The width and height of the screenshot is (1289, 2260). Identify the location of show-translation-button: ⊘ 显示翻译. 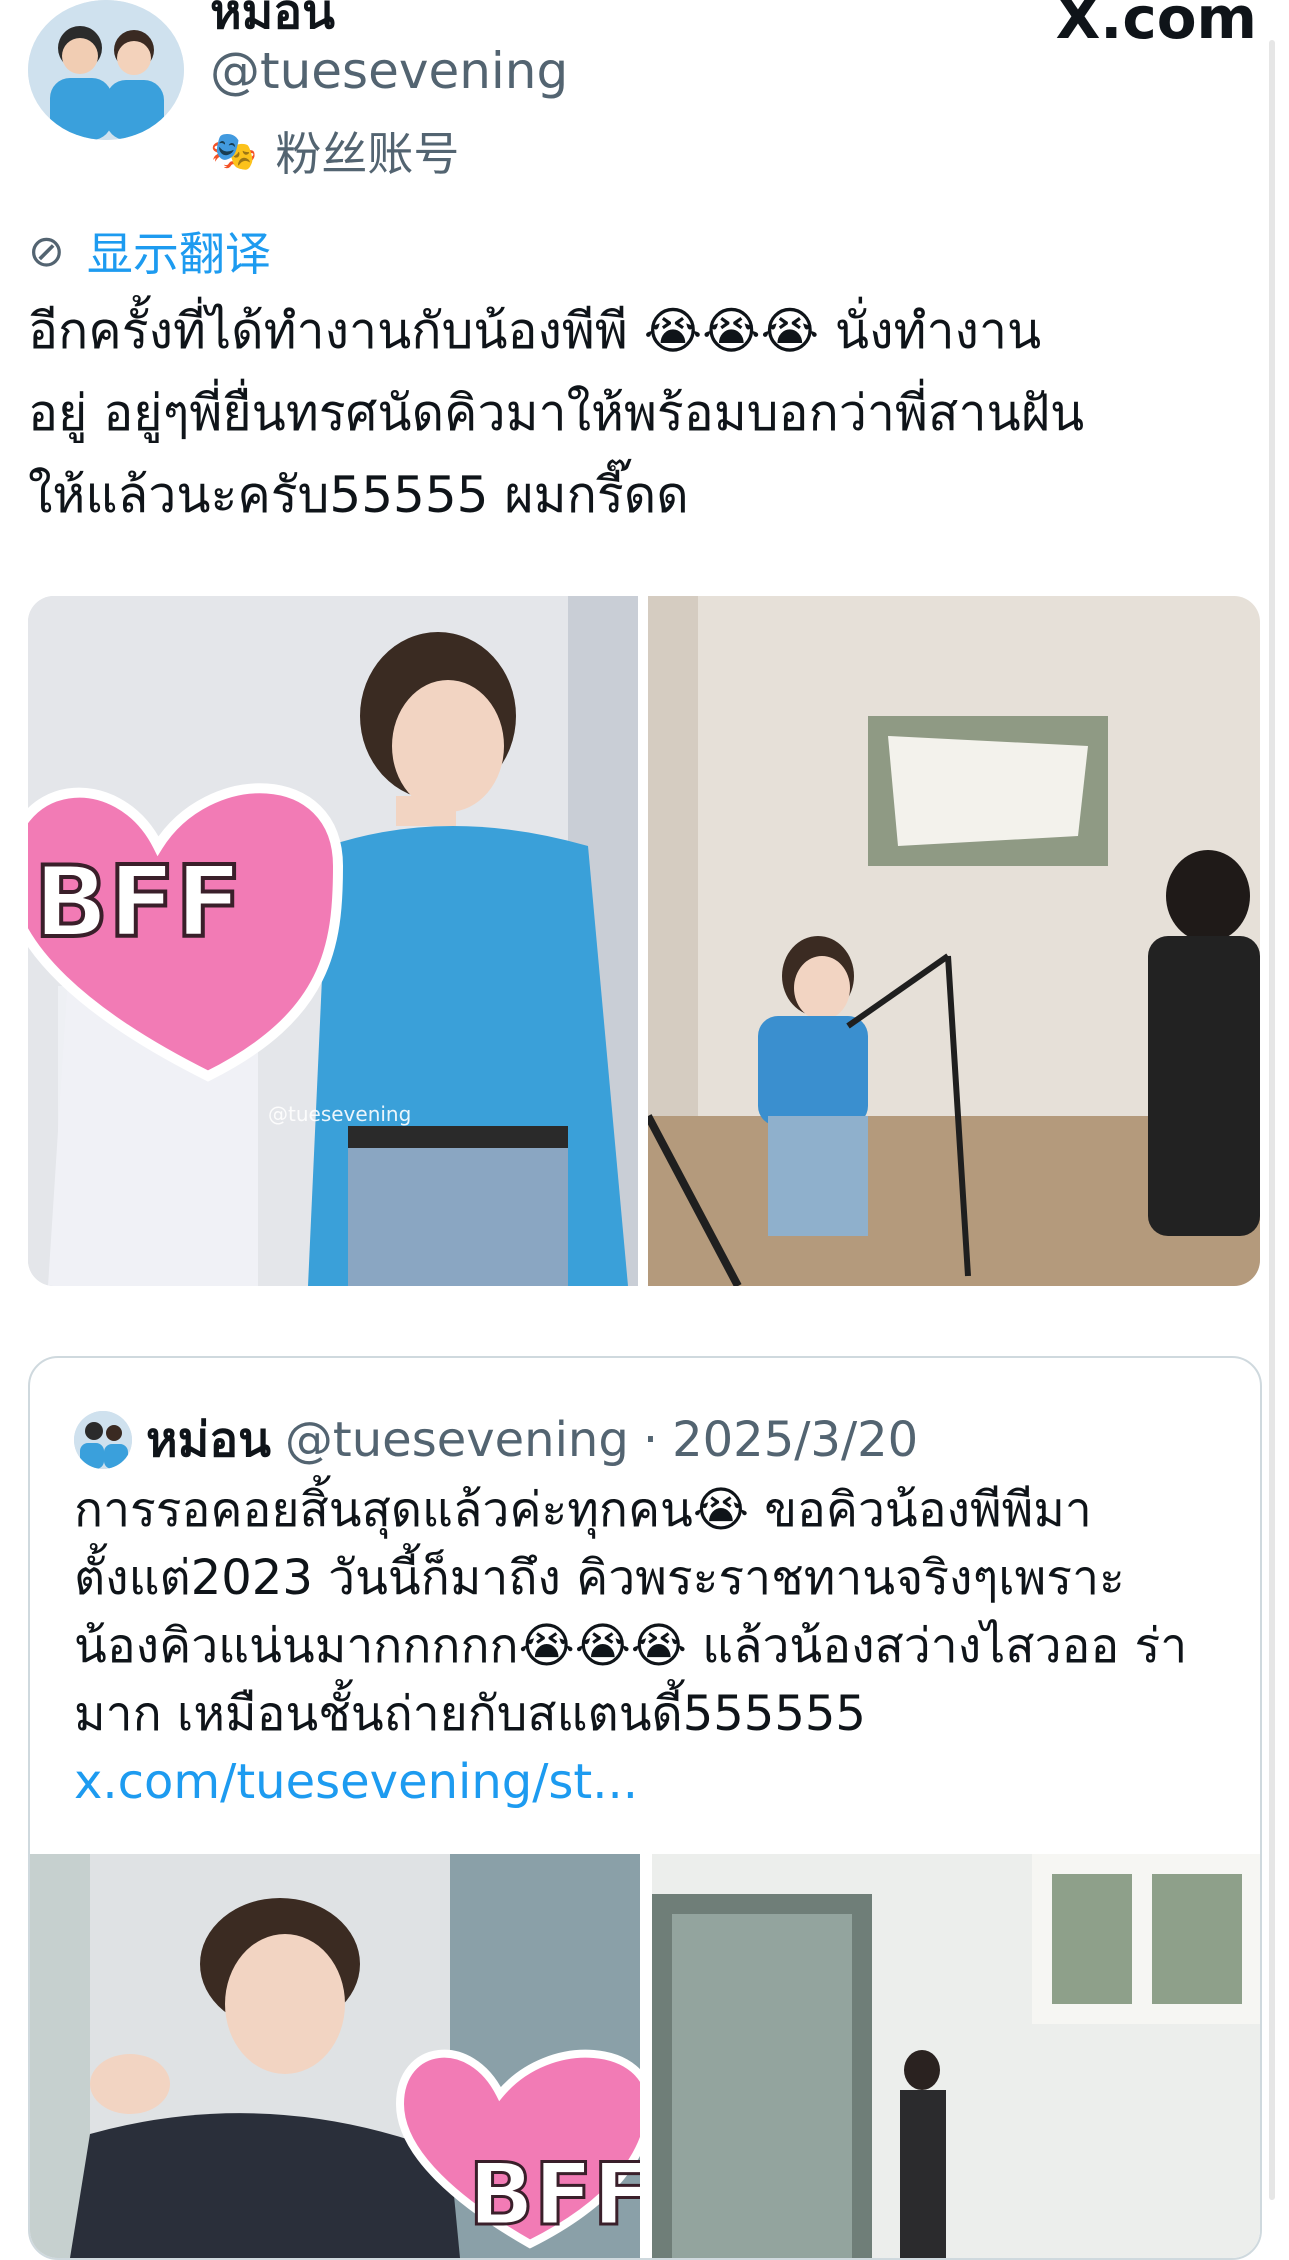
(149, 251).